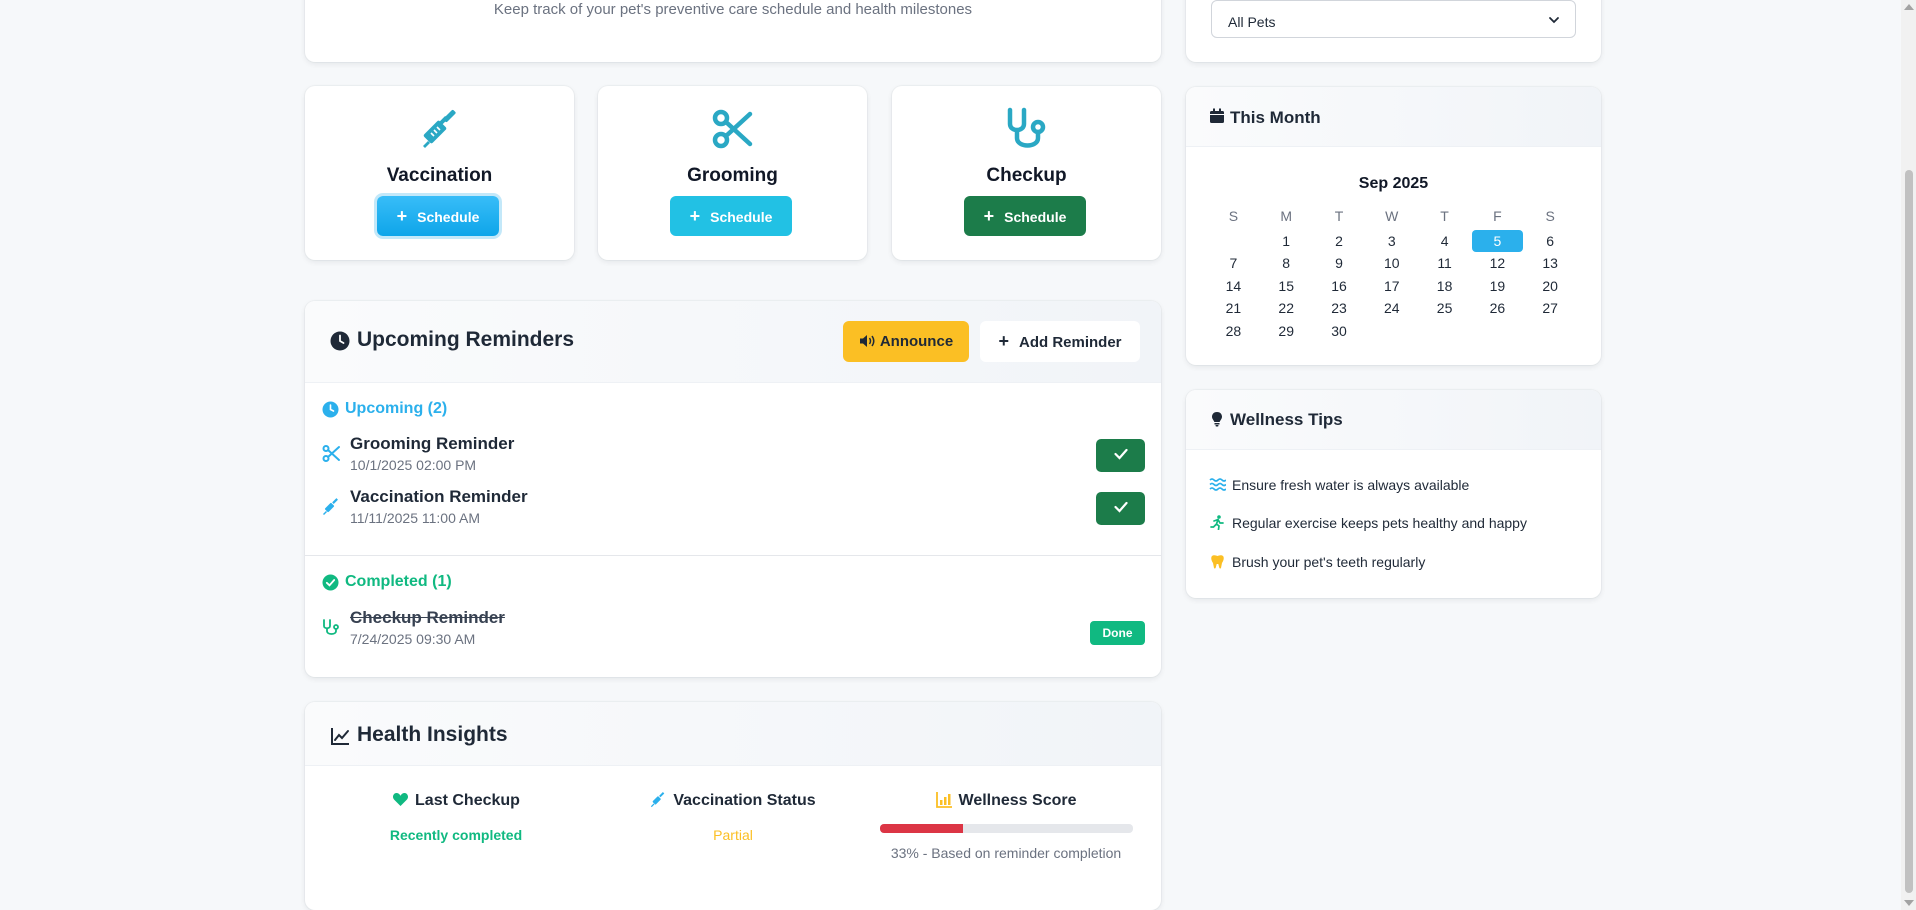  I want to click on calendar-day: 15, so click(1286, 286).